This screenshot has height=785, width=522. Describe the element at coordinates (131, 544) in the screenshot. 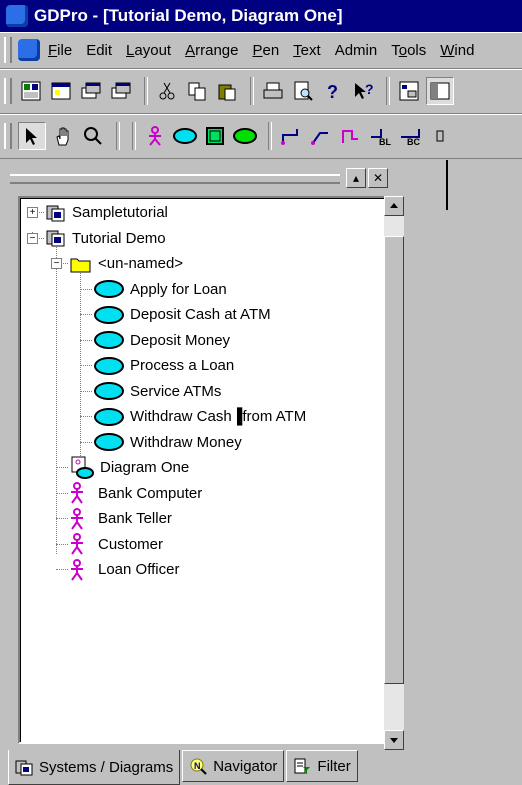

I see `tree-item-label: Customer` at that location.